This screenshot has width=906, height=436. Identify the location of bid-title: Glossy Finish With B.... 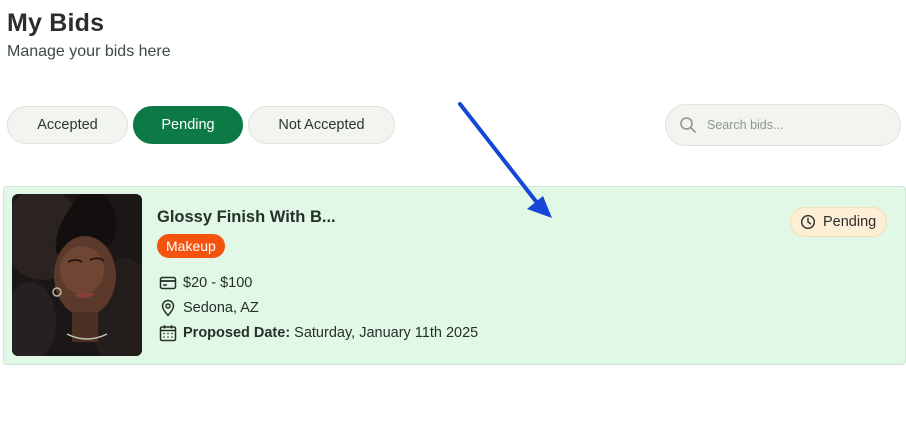
(246, 217).